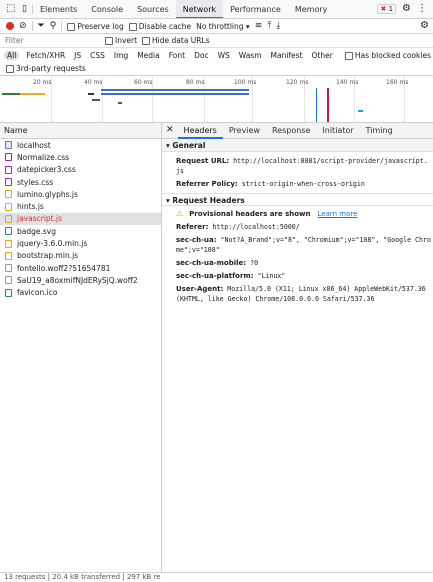  I want to click on tab-response: Response, so click(291, 131).